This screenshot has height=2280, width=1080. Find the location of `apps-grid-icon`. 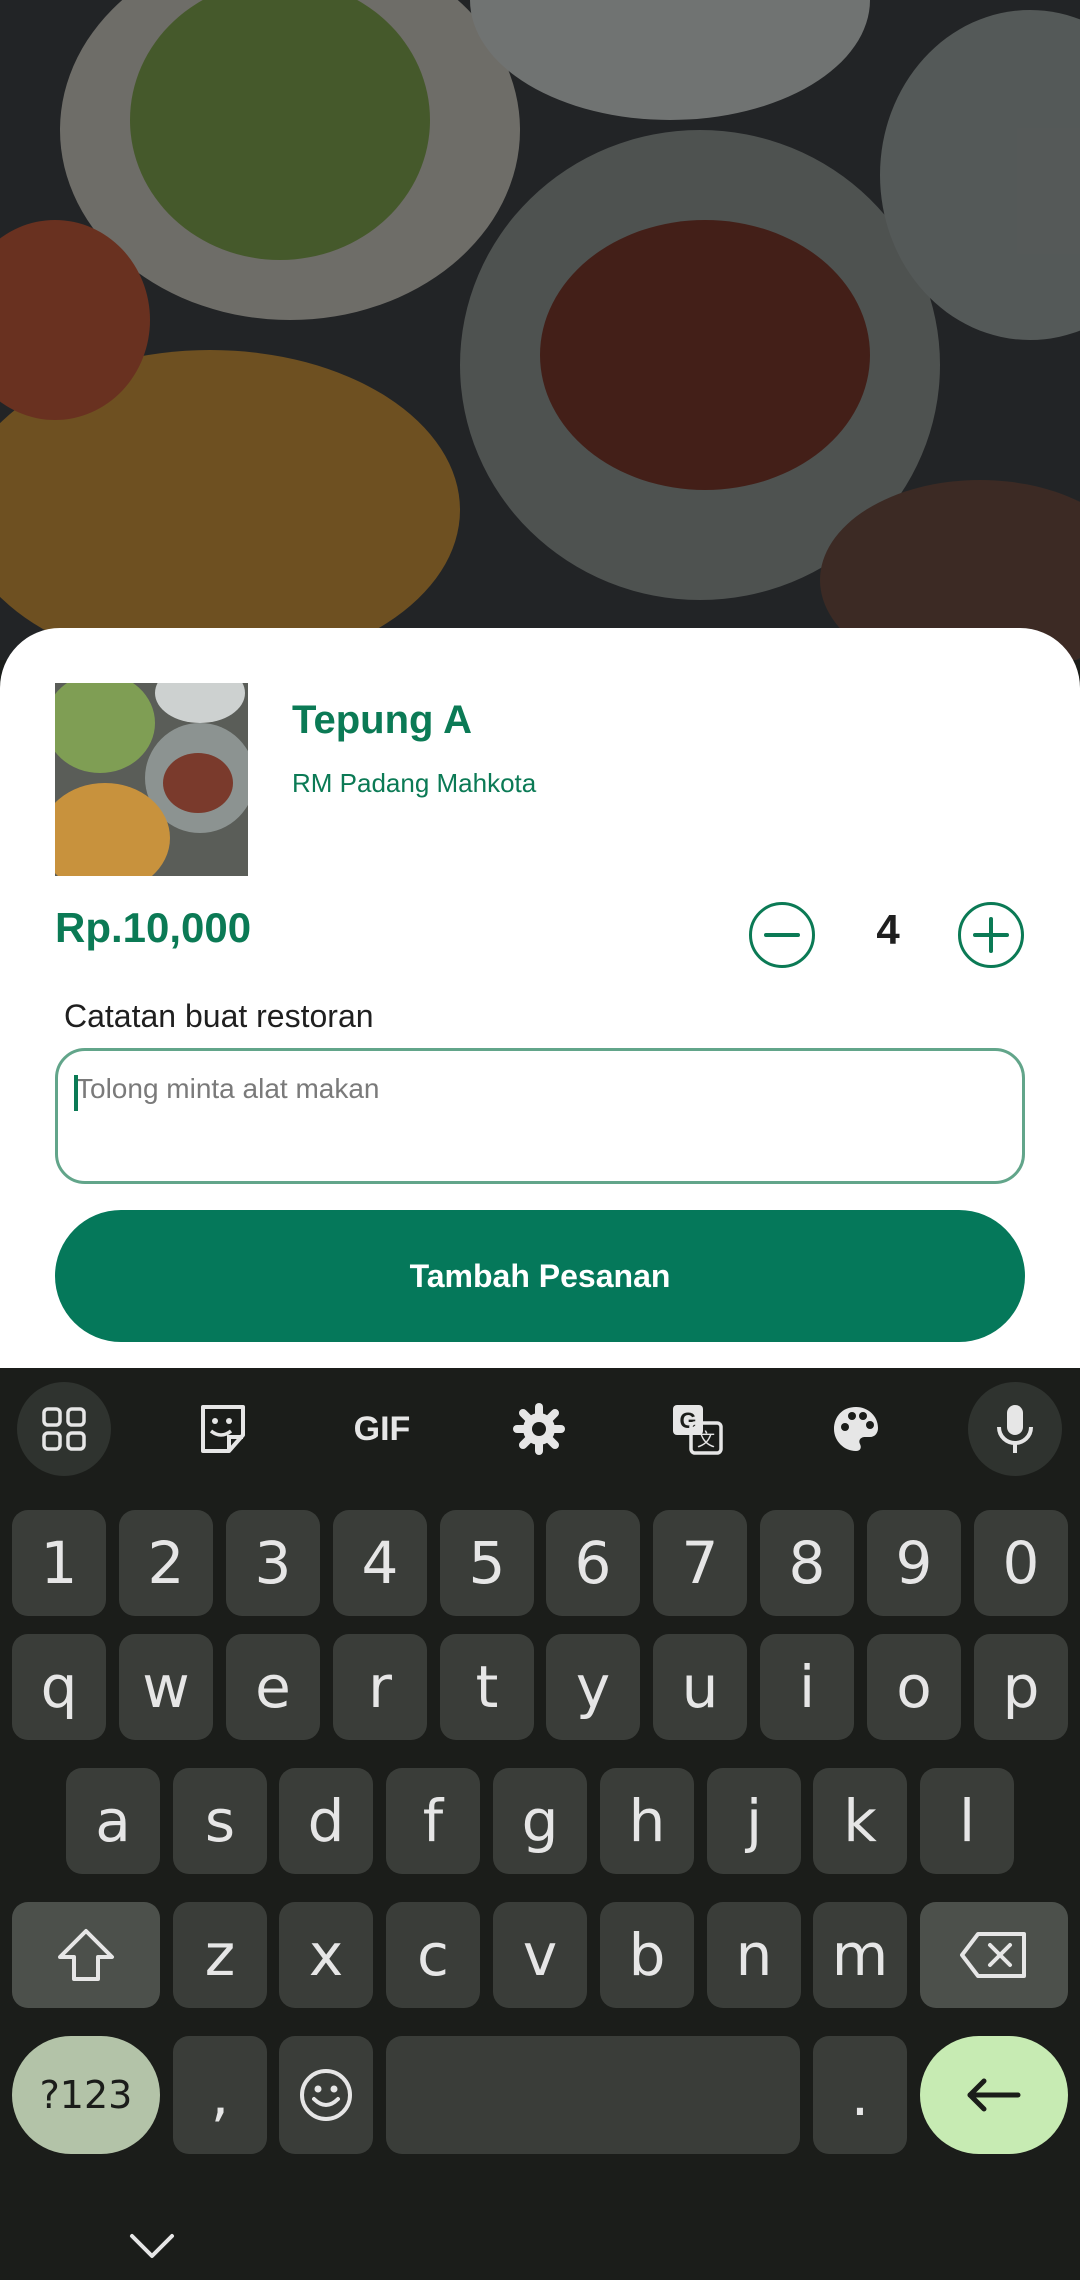

apps-grid-icon is located at coordinates (64, 1429).